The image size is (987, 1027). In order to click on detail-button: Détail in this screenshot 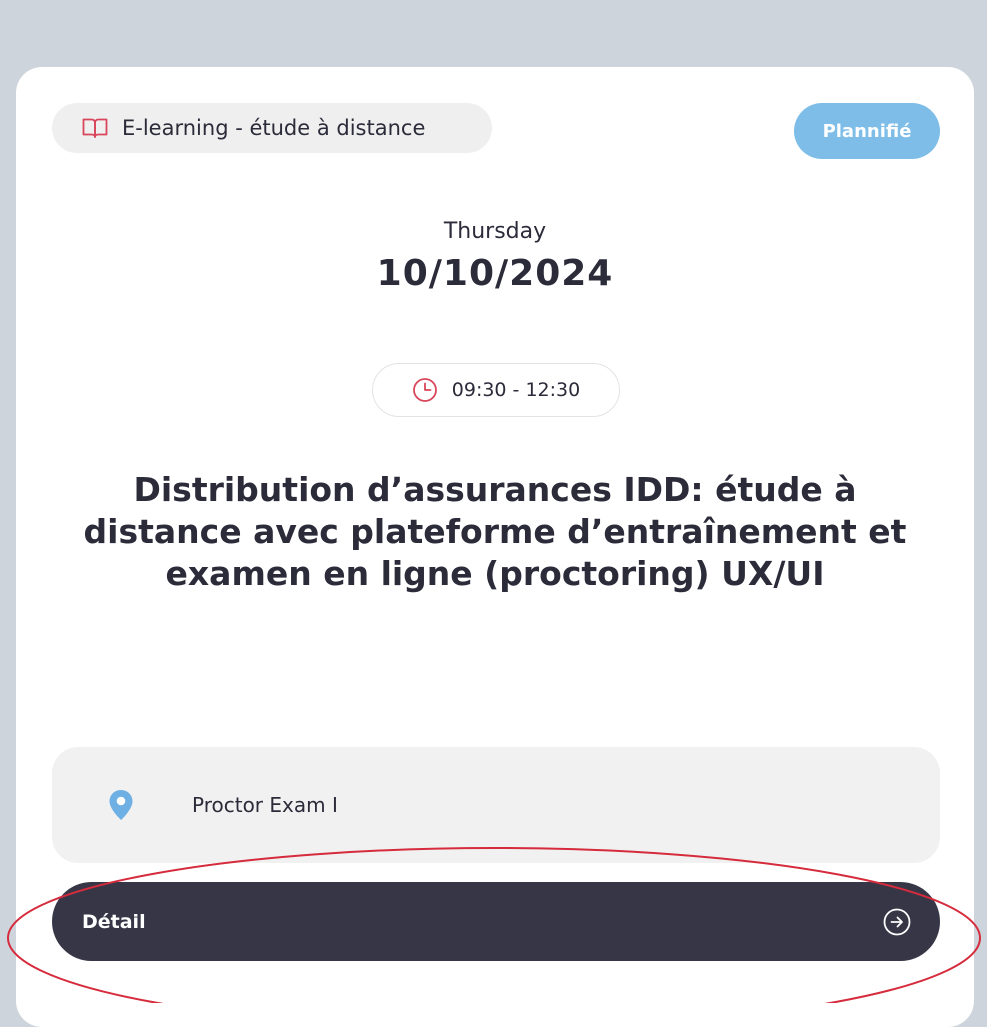, I will do `click(496, 921)`.